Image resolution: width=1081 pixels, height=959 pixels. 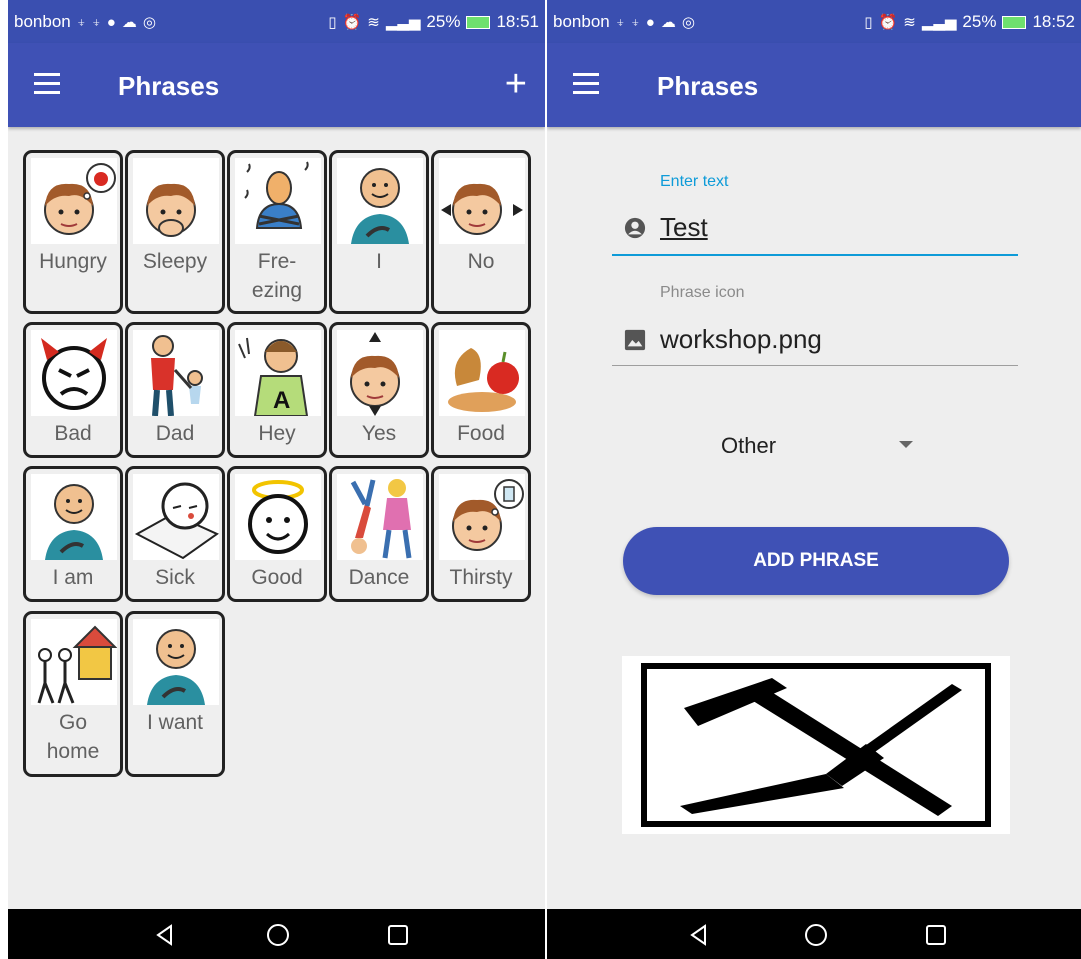 I want to click on phrase-tile: Fre- ezing, so click(x=277, y=232).